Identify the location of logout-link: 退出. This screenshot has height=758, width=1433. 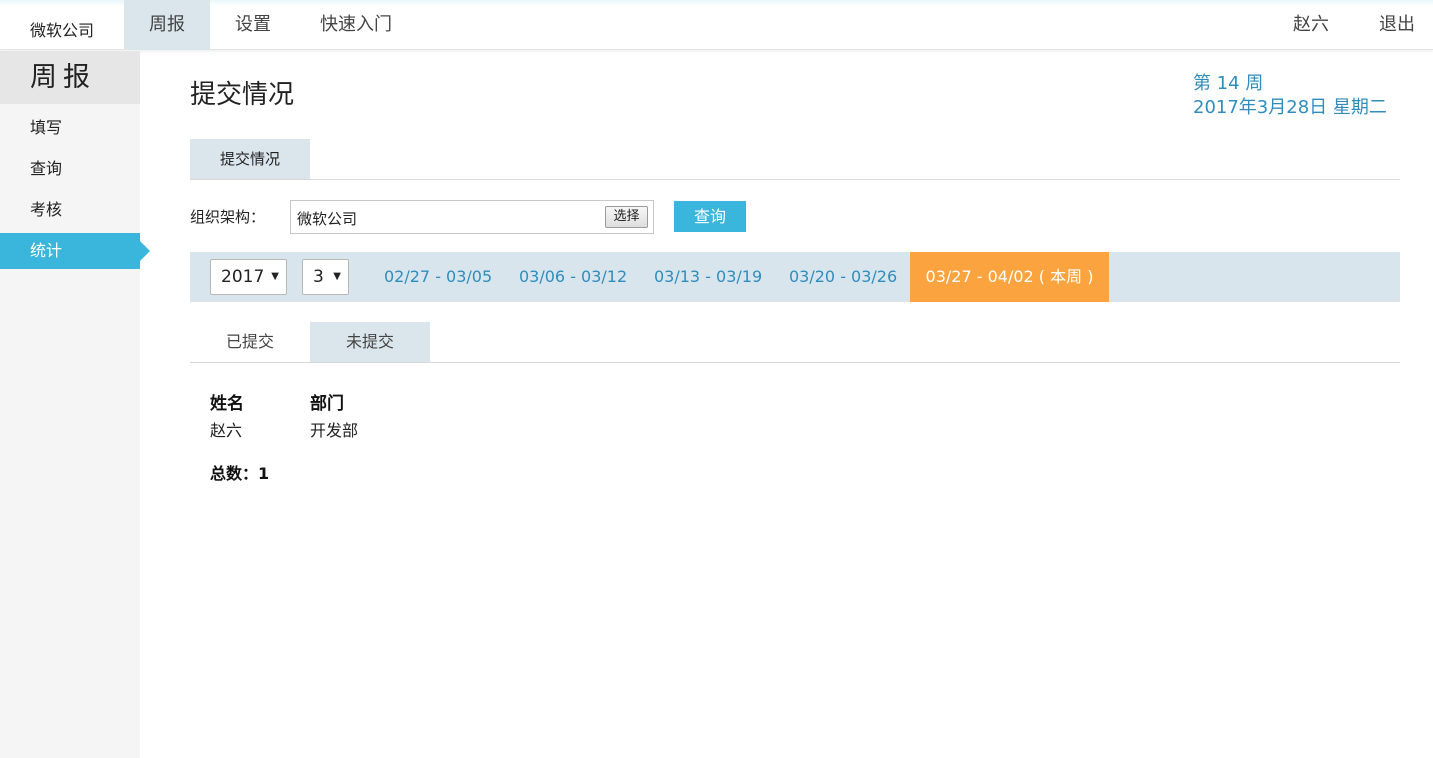
(1397, 25).